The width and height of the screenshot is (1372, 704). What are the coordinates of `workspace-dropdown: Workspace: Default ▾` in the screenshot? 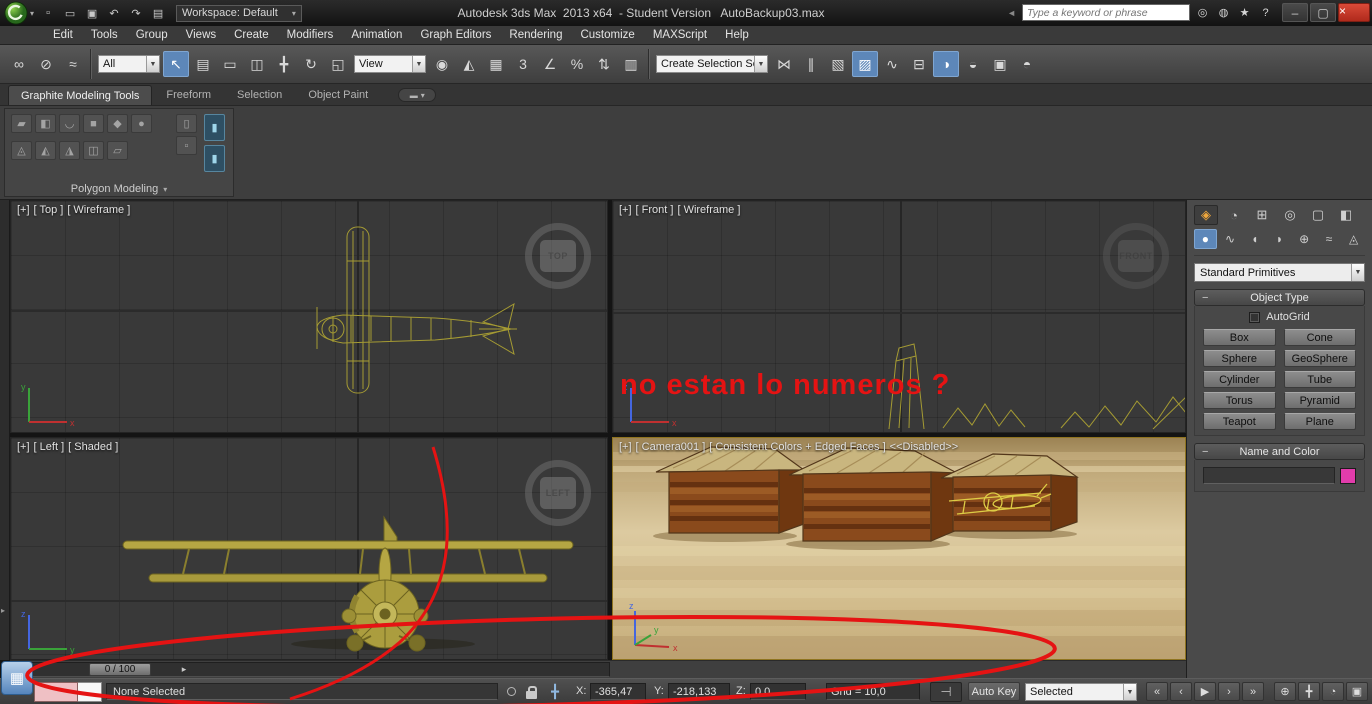 It's located at (239, 13).